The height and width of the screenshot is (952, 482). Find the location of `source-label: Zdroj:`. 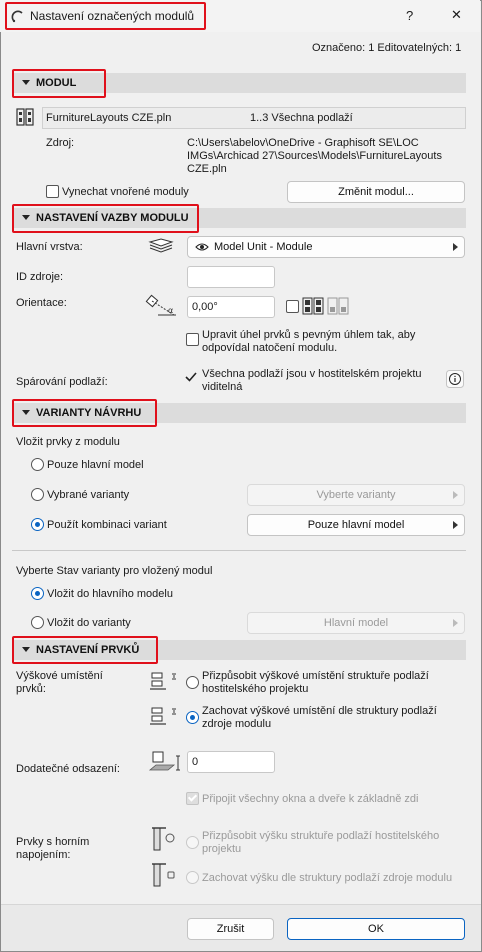

source-label: Zdroj: is located at coordinates (60, 143).